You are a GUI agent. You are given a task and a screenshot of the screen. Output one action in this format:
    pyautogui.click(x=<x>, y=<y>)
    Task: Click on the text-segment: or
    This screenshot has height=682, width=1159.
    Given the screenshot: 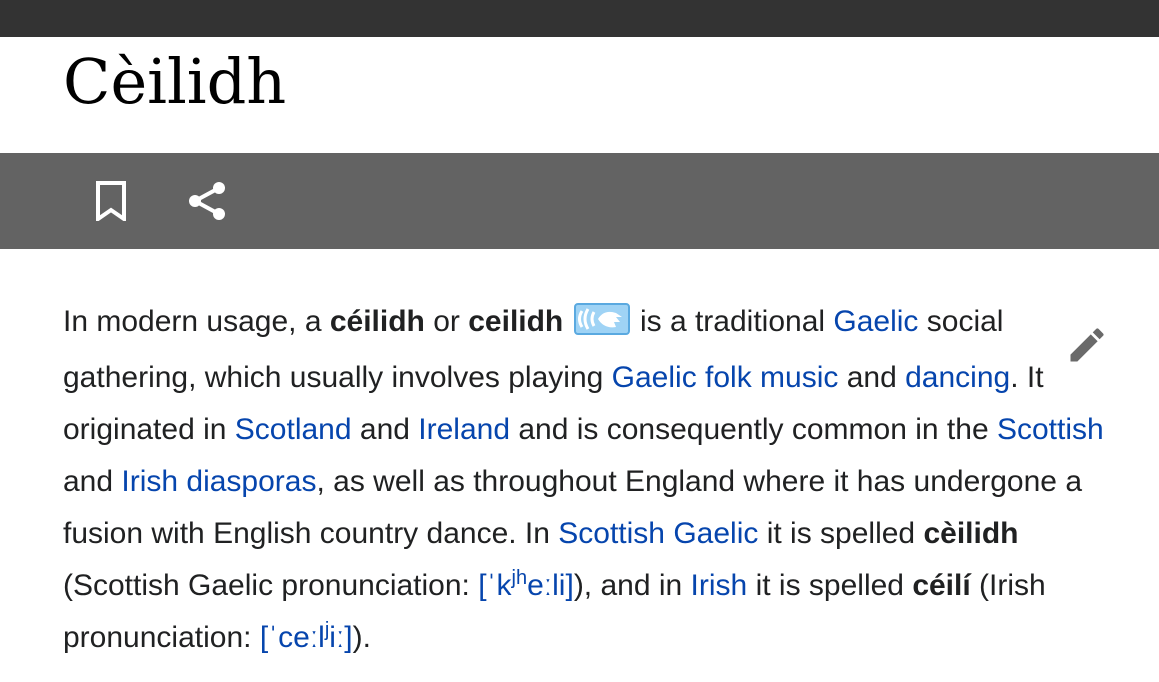 What is the action you would take?
    pyautogui.click(x=446, y=321)
    